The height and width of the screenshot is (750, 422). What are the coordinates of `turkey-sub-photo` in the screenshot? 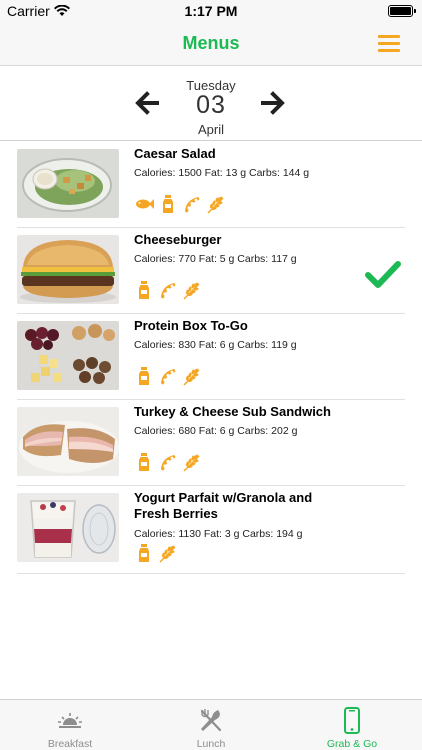 It's located at (68, 441).